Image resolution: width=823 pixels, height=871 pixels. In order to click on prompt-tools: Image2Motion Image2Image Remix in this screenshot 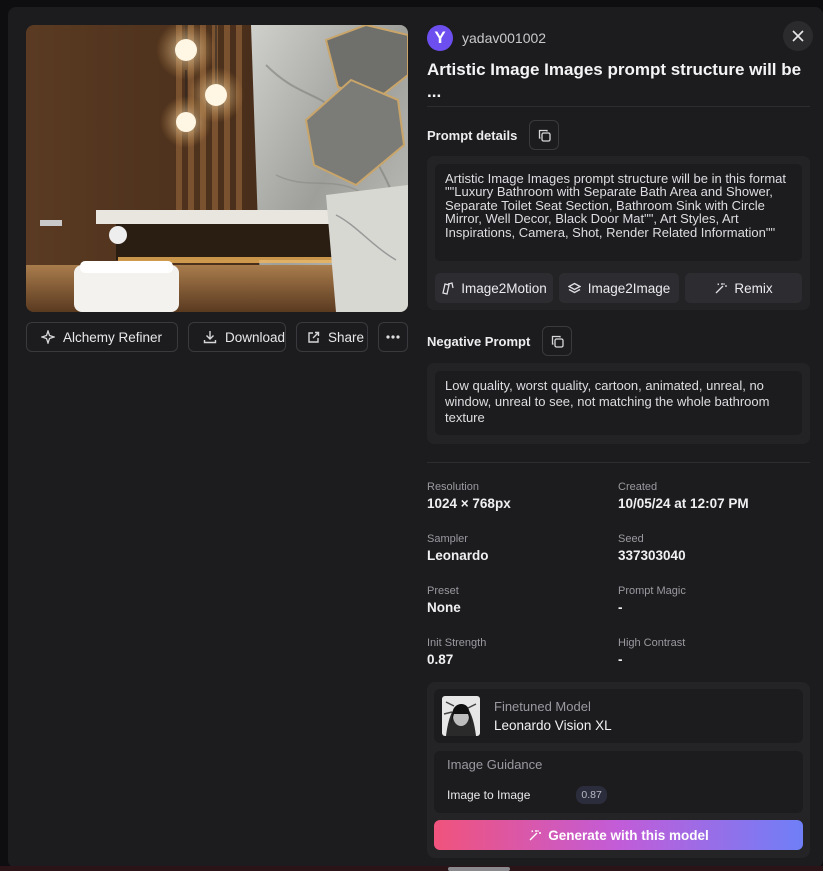, I will do `click(618, 288)`.